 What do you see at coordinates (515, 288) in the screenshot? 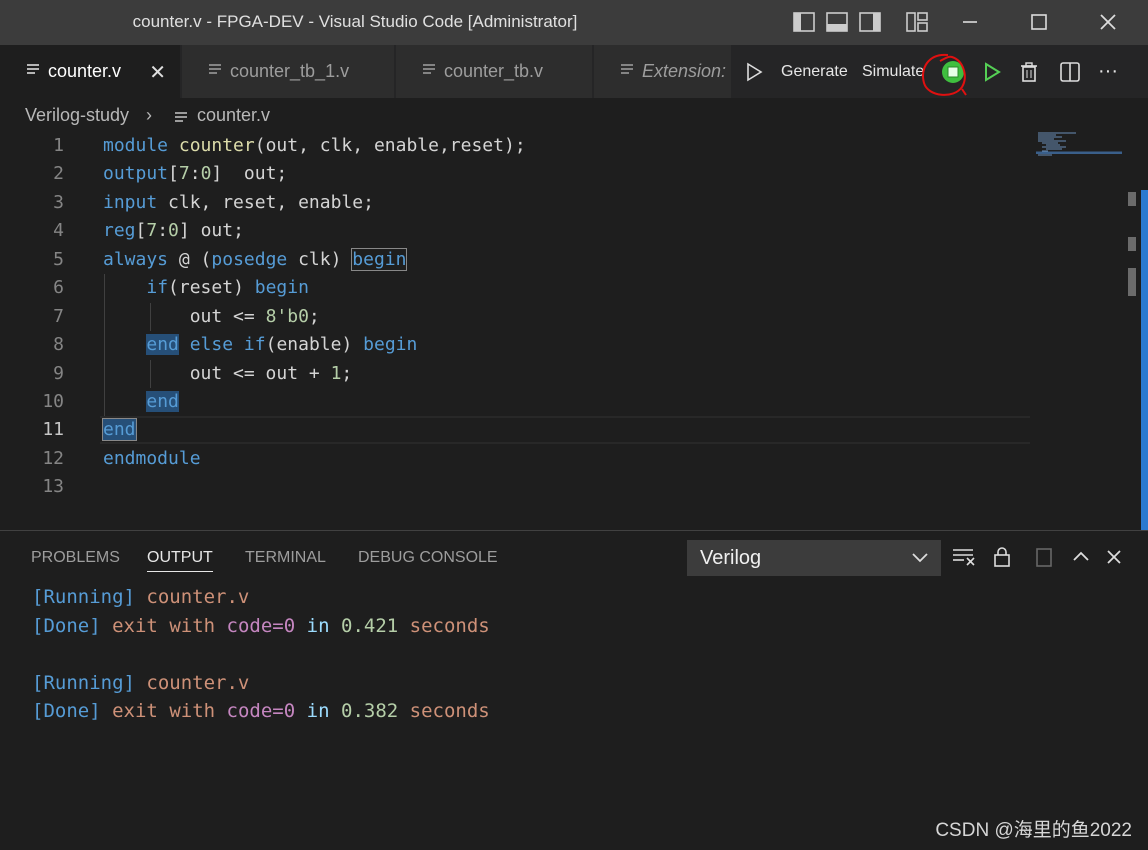
I see `code-line: 6 if(reset) begin` at bounding box center [515, 288].